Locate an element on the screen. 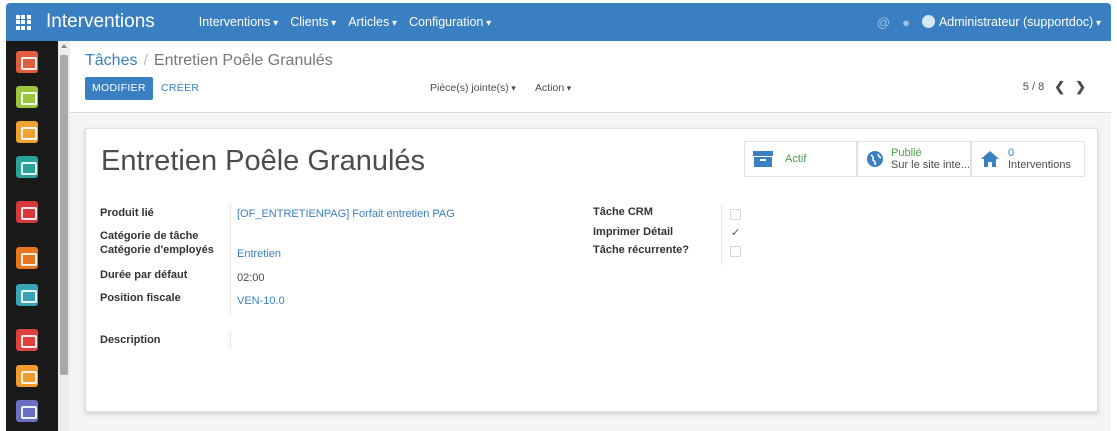 This screenshot has height=431, width=1117. breadcrumb: Tâches / Entretien Poêle Granulés is located at coordinates (209, 61).